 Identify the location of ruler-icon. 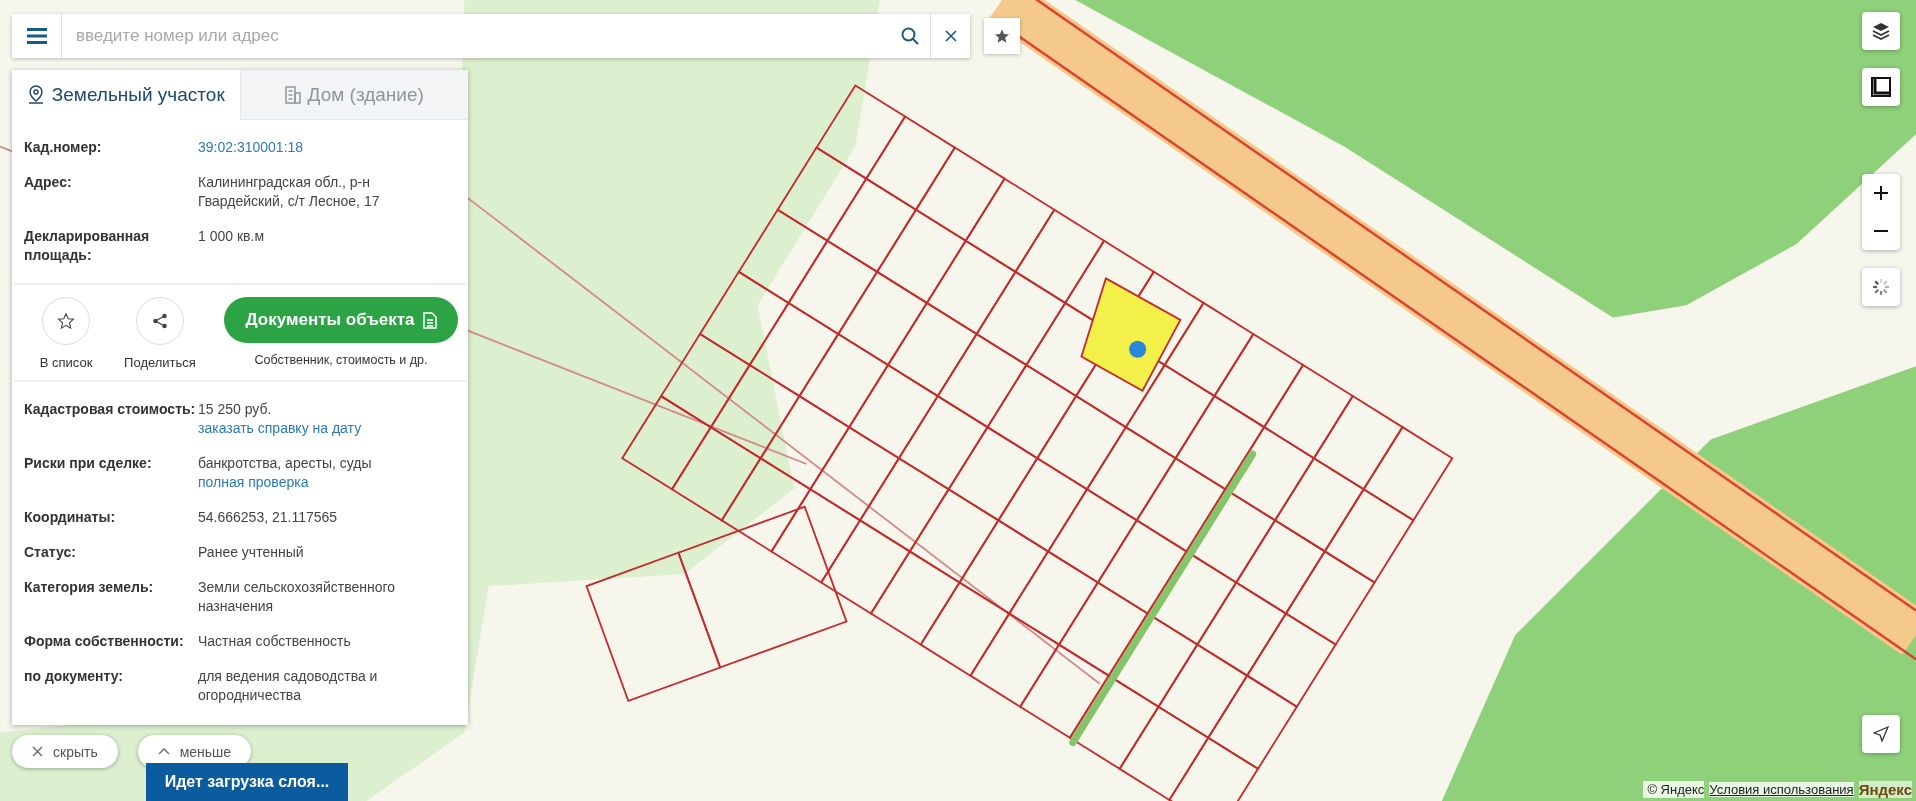
(1881, 87).